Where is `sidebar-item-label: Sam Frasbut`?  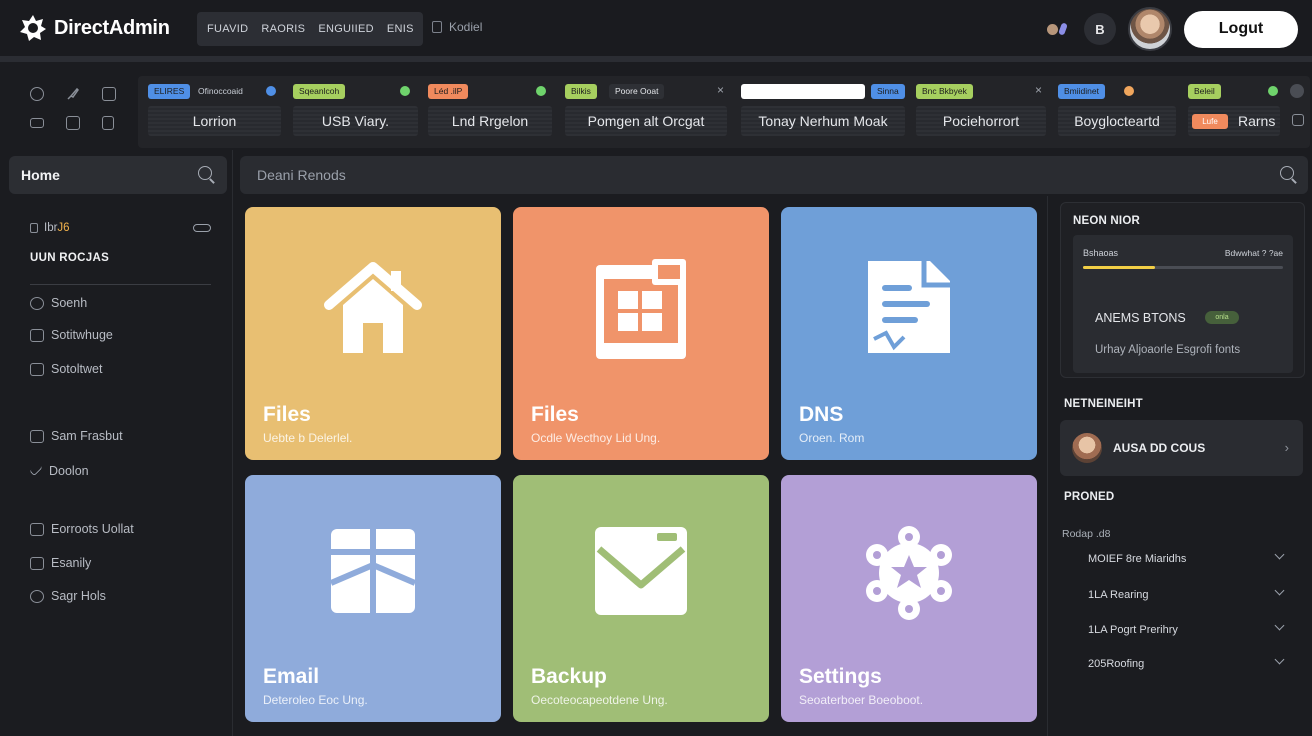
sidebar-item-label: Sam Frasbut is located at coordinates (87, 436).